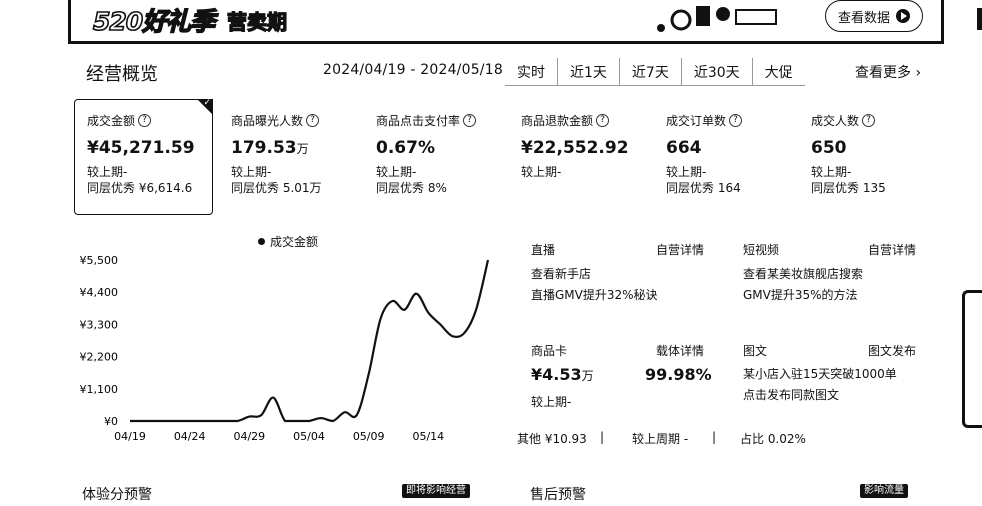 The image size is (982, 506). I want to click on metric-peer: 同层优秀 164, so click(703, 188).